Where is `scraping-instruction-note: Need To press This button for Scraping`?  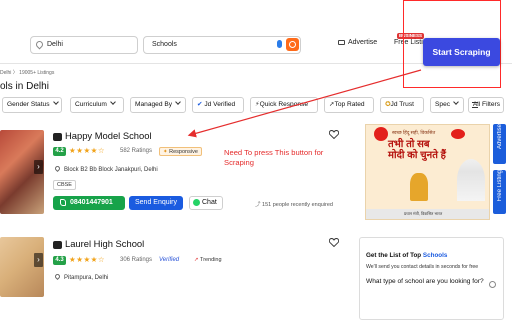
scraping-instruction-note: Need To press This button for Scraping is located at coordinates (274, 157).